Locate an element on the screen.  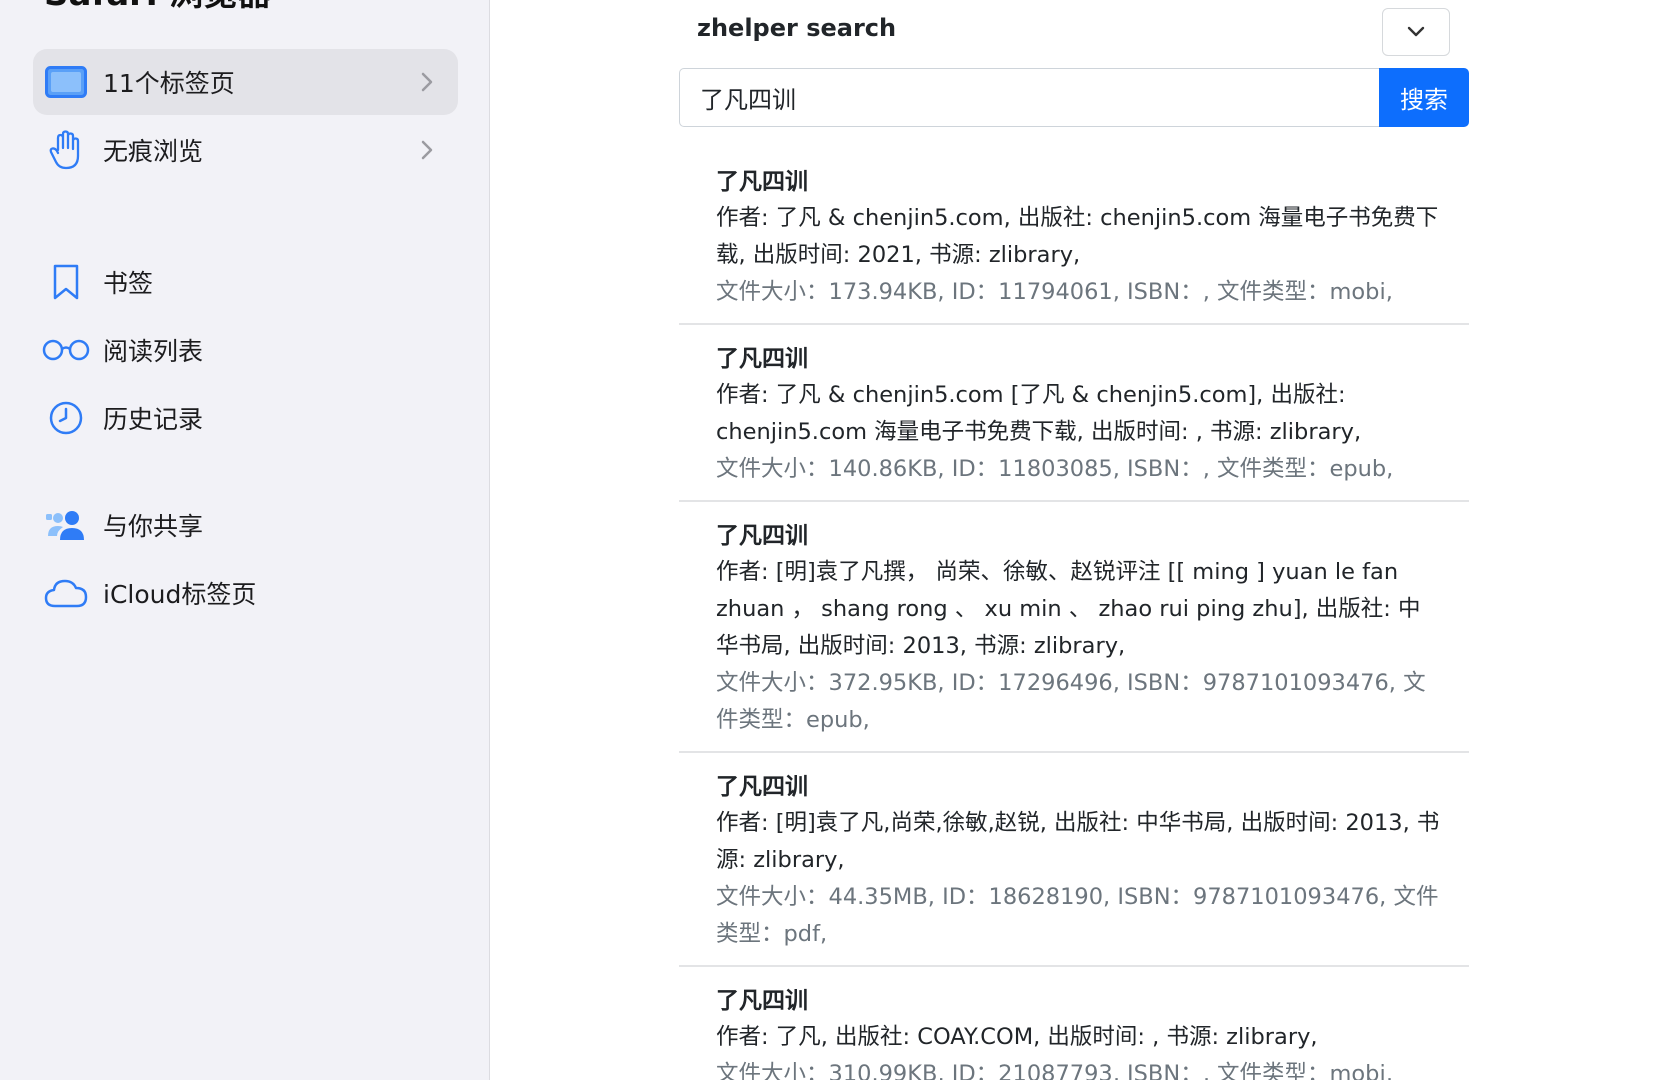
sidebar-item-label: 书签 is located at coordinates (128, 283).